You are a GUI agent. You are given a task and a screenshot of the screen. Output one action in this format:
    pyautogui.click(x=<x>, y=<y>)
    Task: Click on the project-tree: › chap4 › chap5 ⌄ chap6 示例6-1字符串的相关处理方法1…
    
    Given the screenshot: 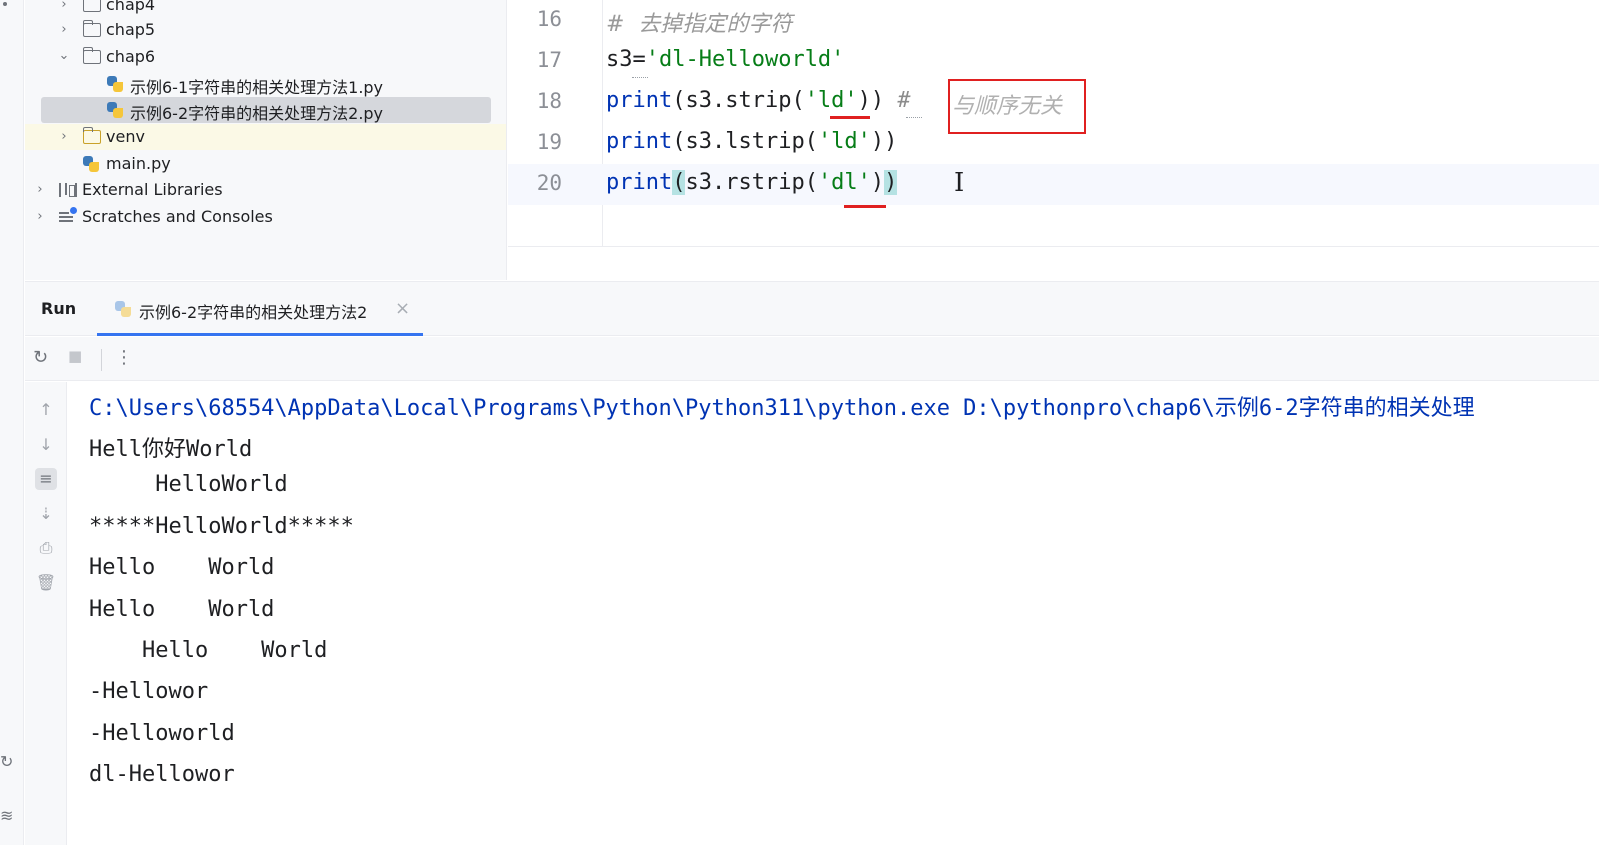 What is the action you would take?
    pyautogui.click(x=266, y=140)
    